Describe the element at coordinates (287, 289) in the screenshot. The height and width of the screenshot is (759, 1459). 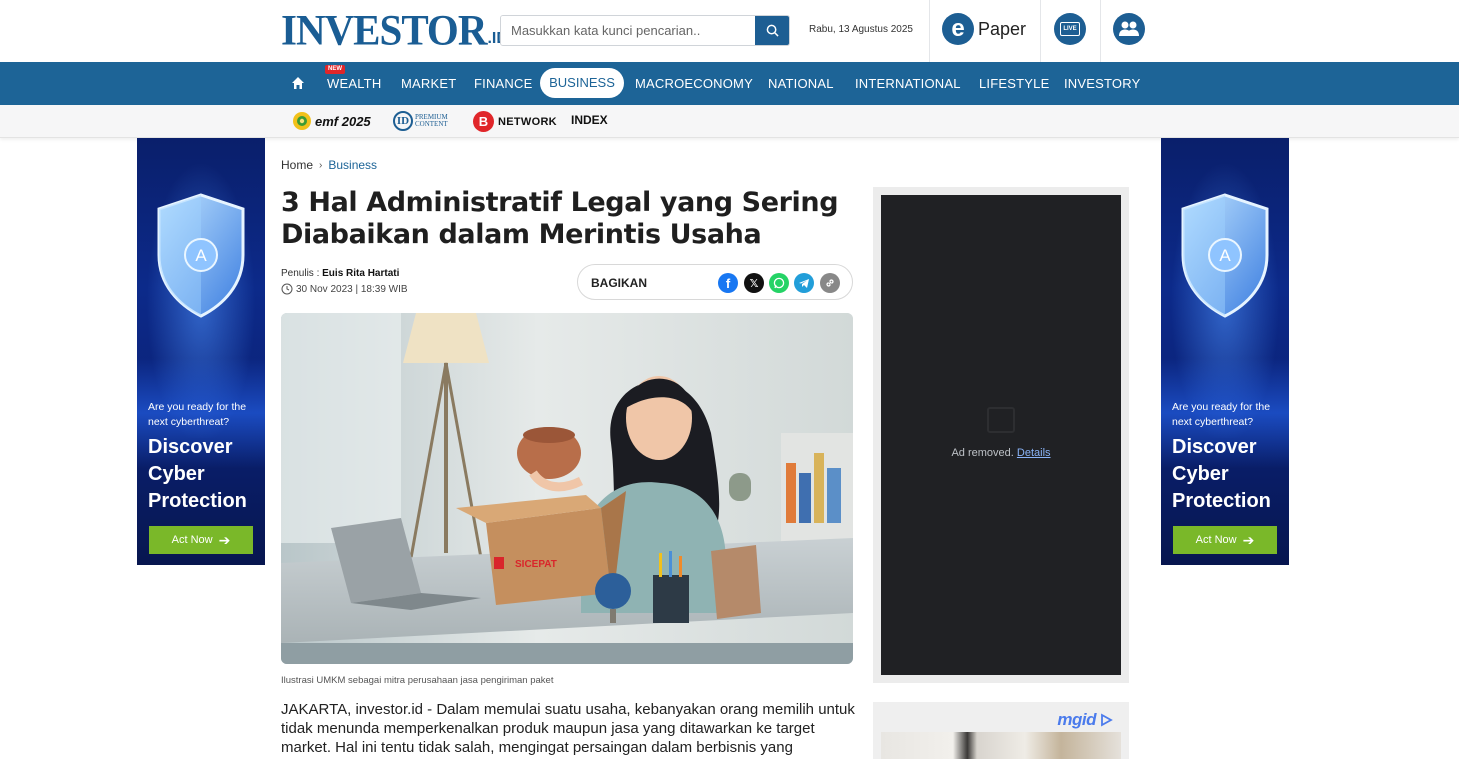
I see `clock-icon` at that location.